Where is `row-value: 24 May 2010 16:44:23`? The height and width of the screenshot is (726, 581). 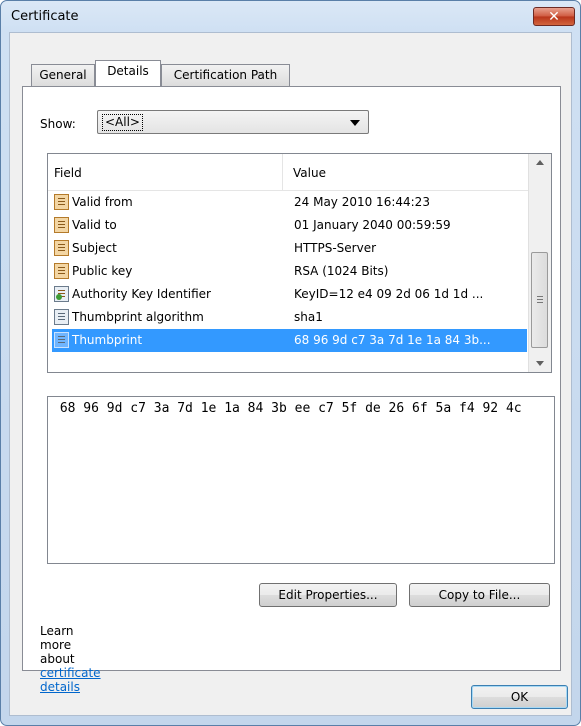
row-value: 24 May 2010 16:44:23 is located at coordinates (362, 202).